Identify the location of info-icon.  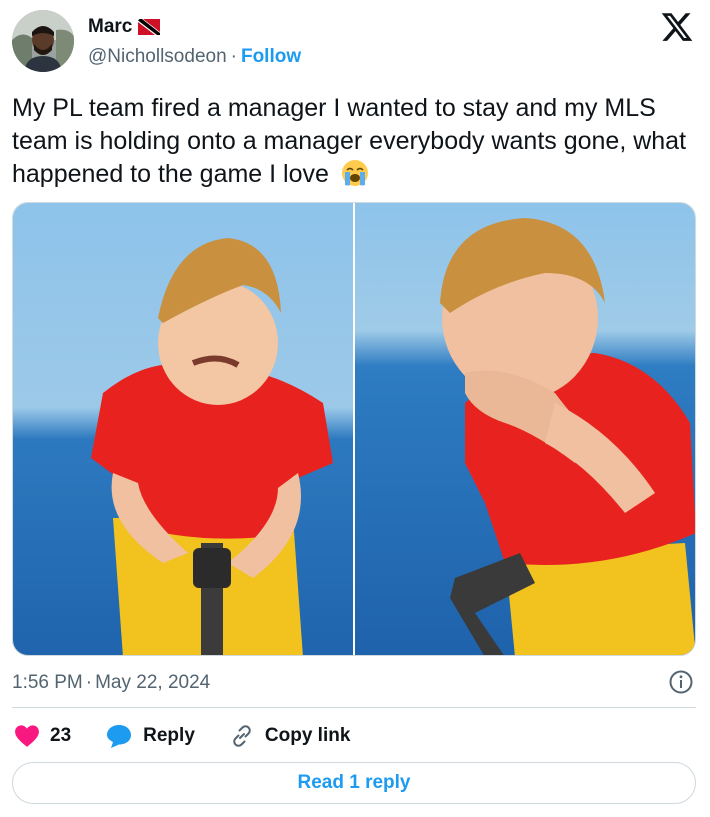
(681, 682).